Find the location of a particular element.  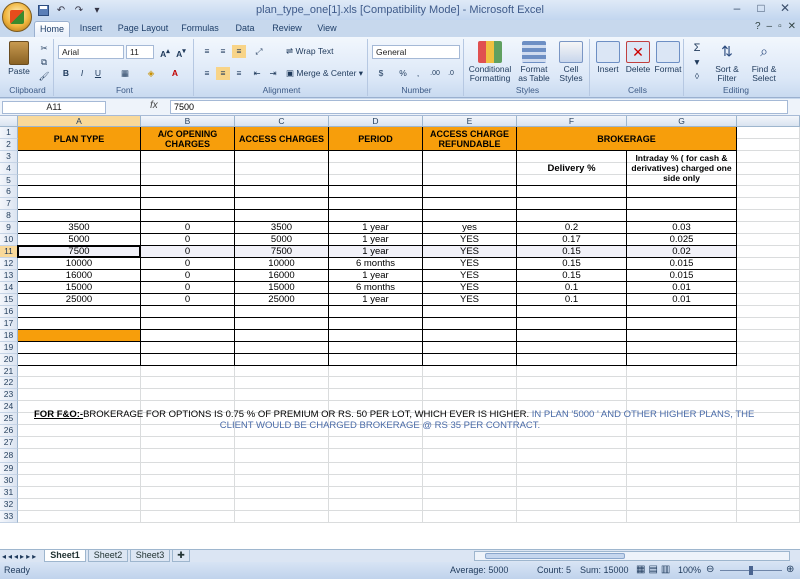

selected-cell is located at coordinates (79, 251).